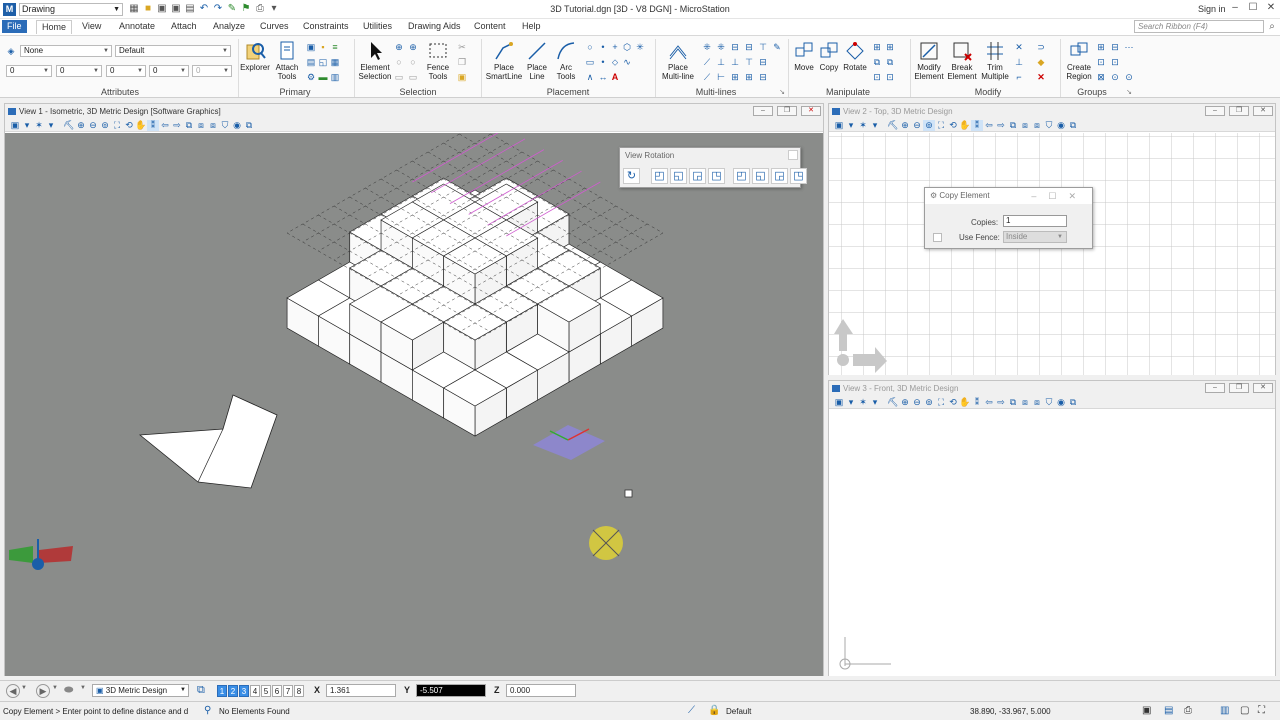 The height and width of the screenshot is (720, 1280). Describe the element at coordinates (995, 60) in the screenshot. I see `trim-multiple-button: Trim Multiple` at that location.